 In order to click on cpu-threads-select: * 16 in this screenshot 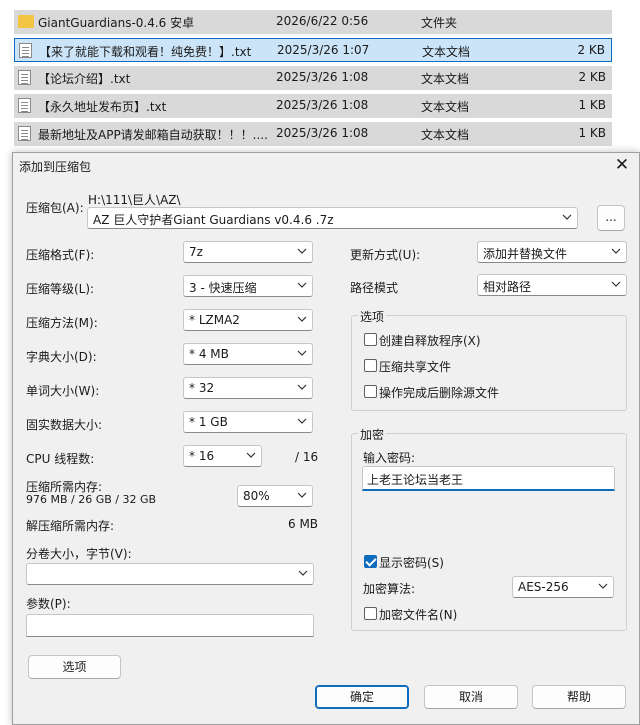, I will do `click(222, 456)`.